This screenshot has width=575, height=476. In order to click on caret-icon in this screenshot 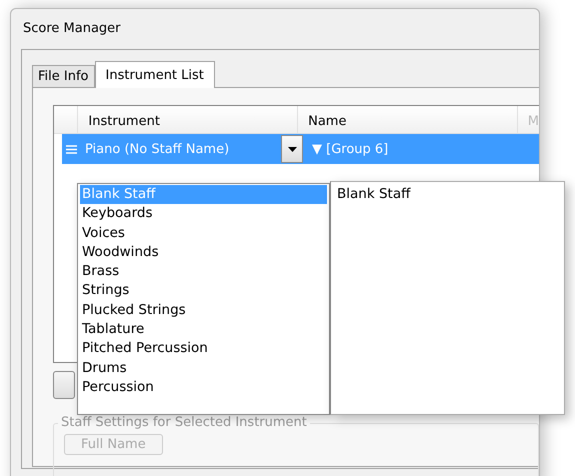, I will do `click(292, 149)`.